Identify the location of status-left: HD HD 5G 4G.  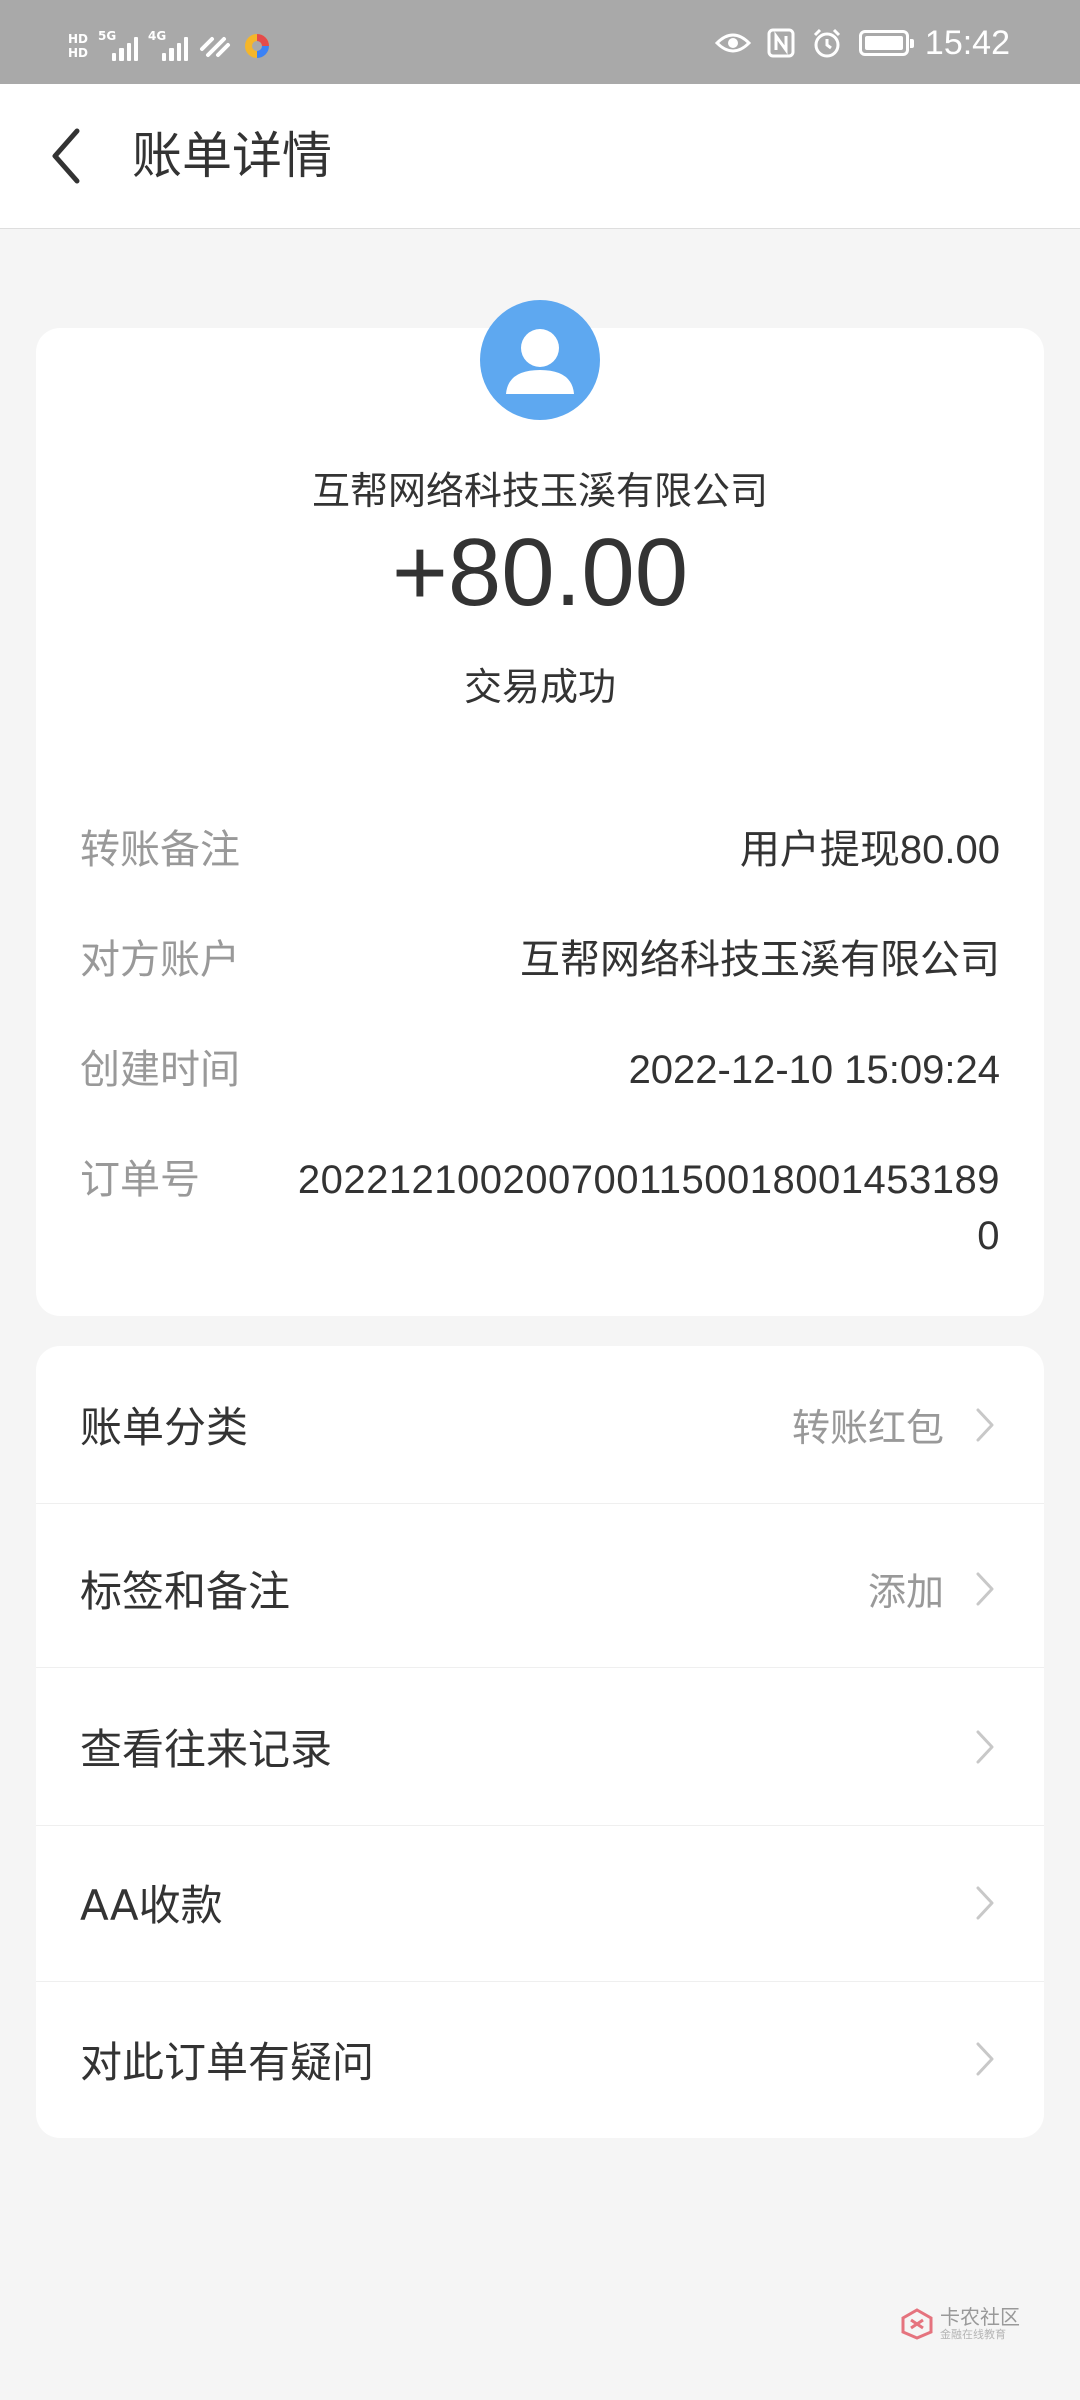
(170, 46).